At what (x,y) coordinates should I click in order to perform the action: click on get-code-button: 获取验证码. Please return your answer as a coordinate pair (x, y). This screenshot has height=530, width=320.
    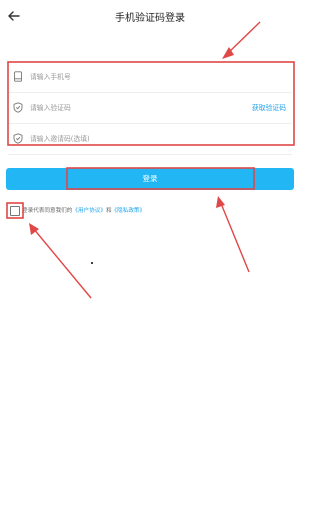
    Looking at the image, I should click on (269, 107).